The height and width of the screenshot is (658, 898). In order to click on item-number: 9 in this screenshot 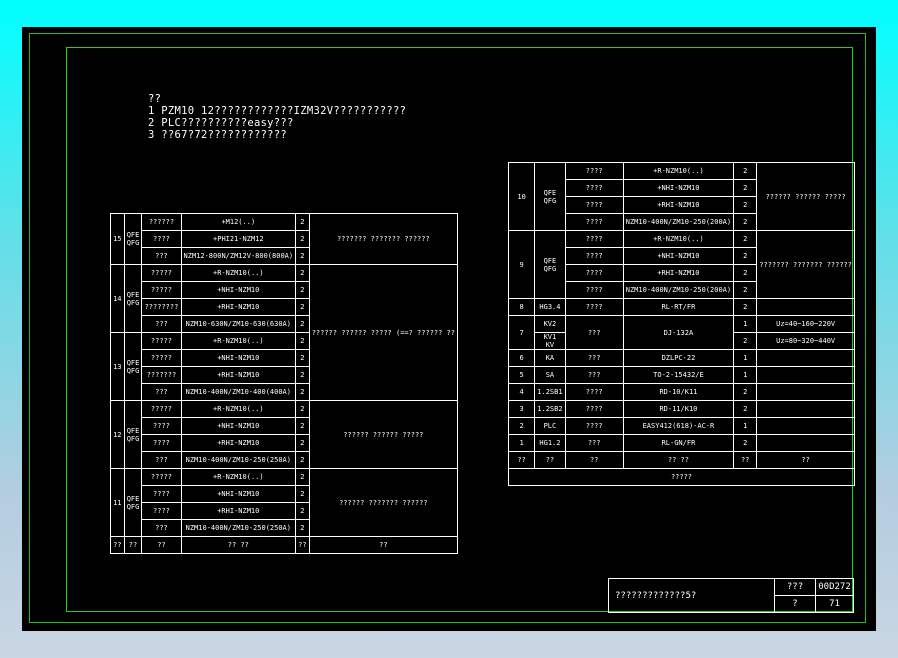, I will do `click(521, 264)`.